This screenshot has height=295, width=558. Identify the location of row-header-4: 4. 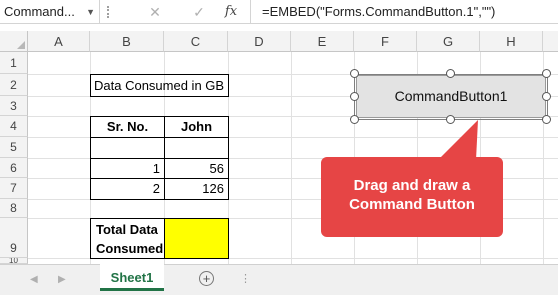
(14, 126).